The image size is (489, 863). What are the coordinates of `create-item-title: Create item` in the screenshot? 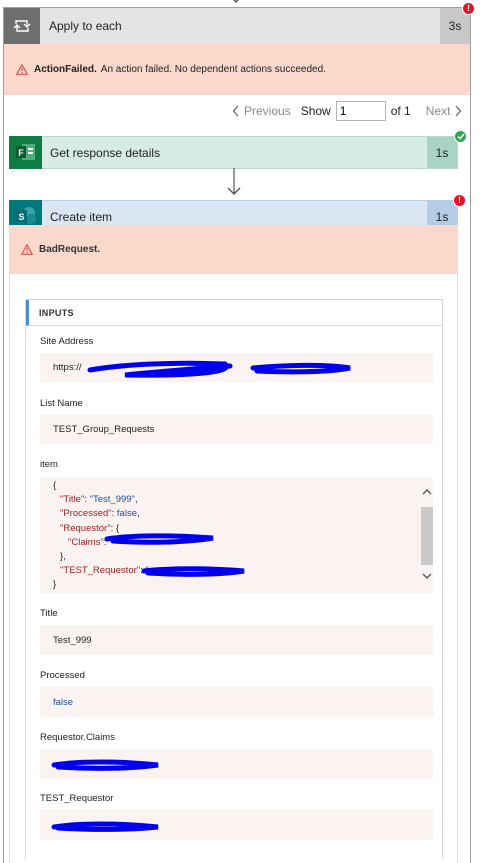 It's located at (81, 216).